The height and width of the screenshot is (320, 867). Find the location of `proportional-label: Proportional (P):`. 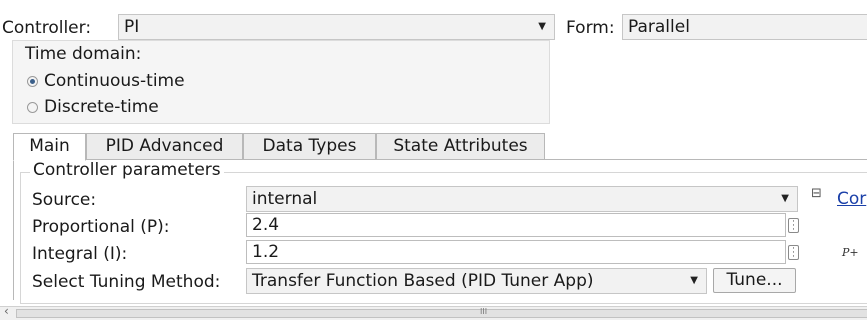

proportional-label: Proportional (P): is located at coordinates (101, 227).